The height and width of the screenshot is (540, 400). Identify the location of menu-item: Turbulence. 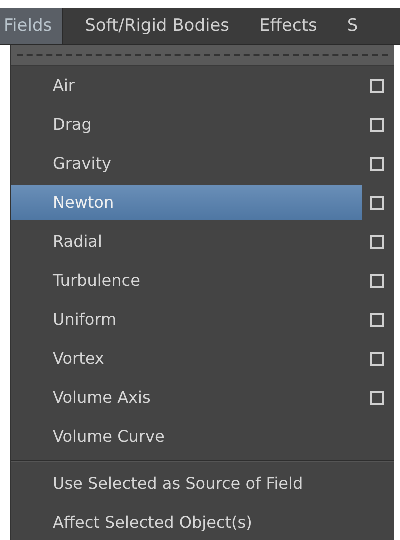
(186, 280).